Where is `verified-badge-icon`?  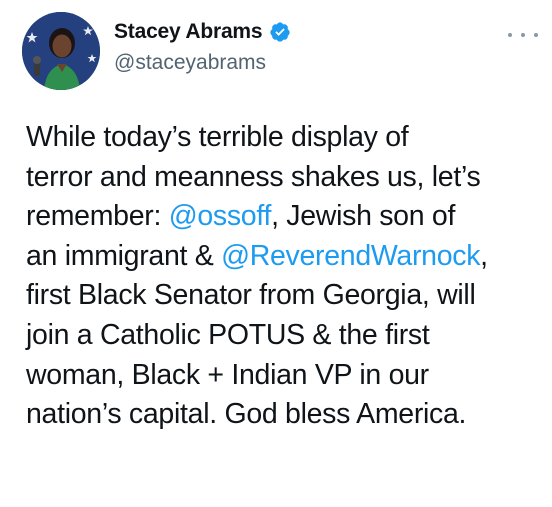 verified-badge-icon is located at coordinates (280, 32).